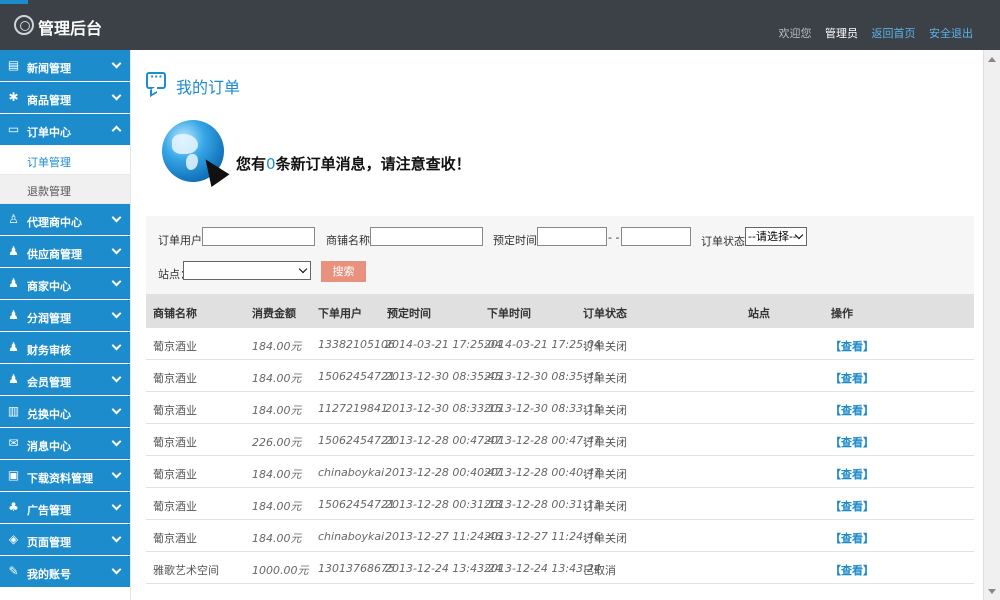 The image size is (1000, 600). Describe the element at coordinates (65, 189) in the screenshot. I see `sidebar-subitem-refund-manage: 退款管理` at that location.